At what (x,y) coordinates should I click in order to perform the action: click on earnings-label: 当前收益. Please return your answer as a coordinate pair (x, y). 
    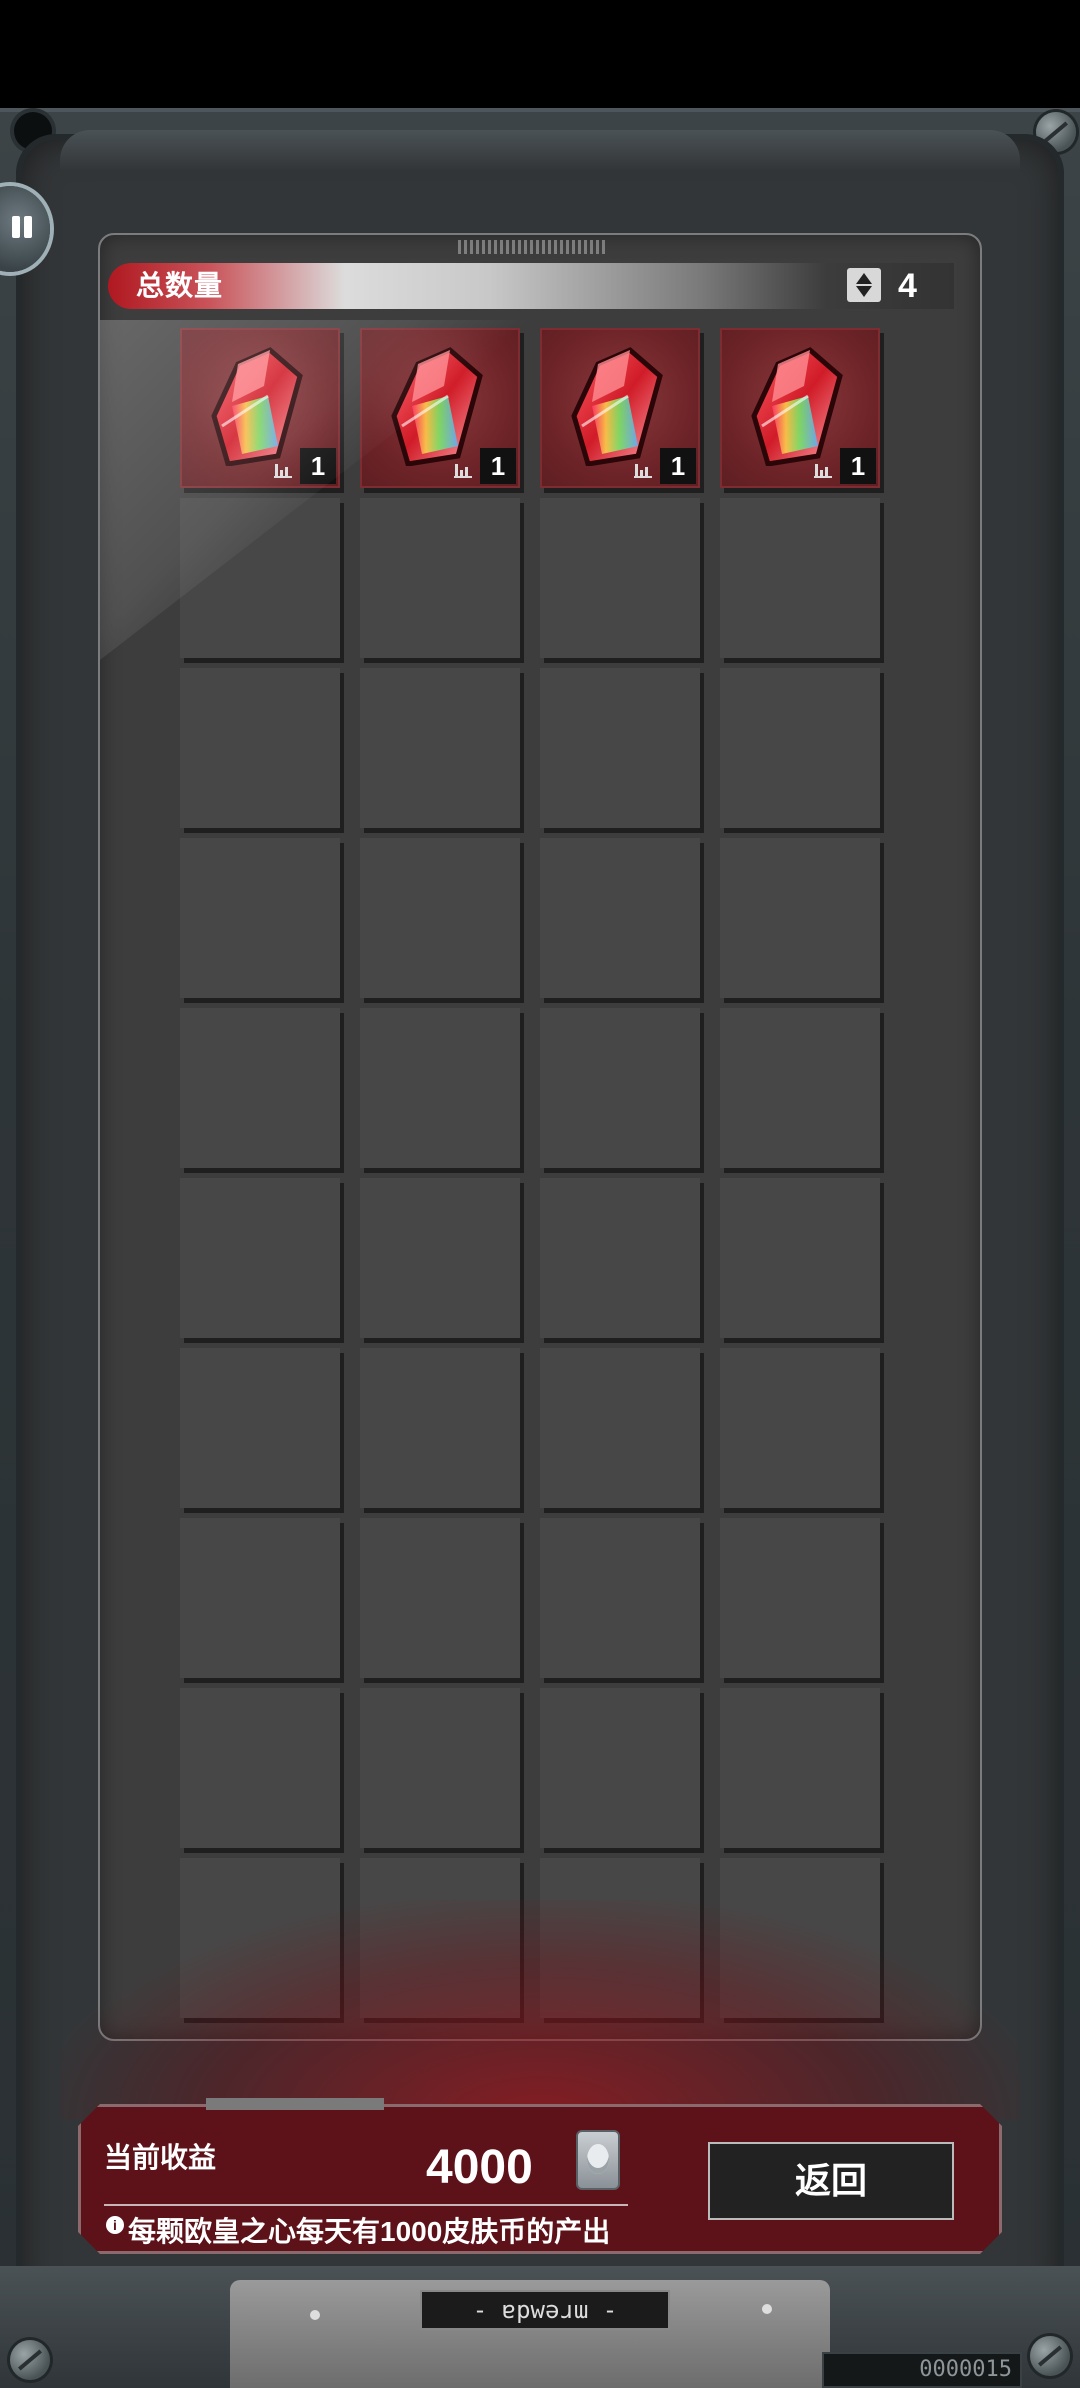
    Looking at the image, I should click on (160, 2157).